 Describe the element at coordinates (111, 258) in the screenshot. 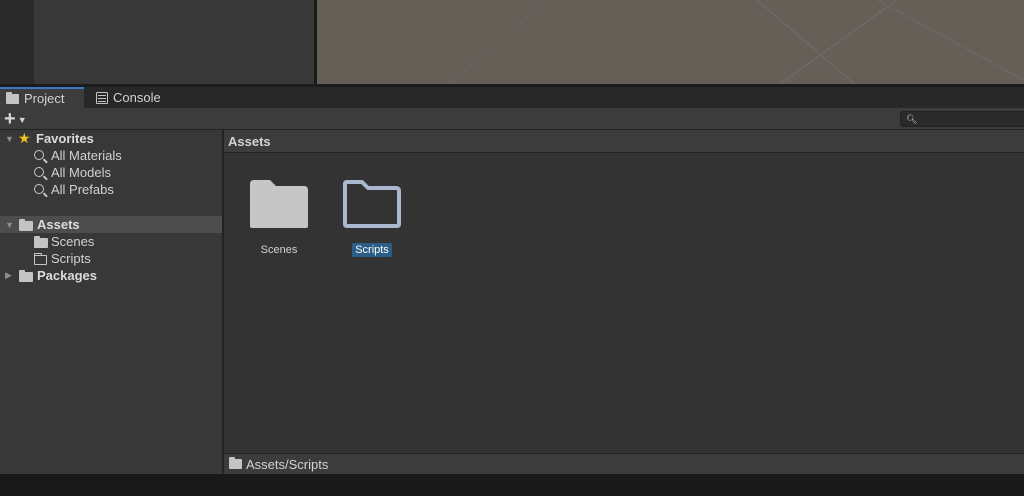

I see `tree-item-scripts: Scripts` at that location.